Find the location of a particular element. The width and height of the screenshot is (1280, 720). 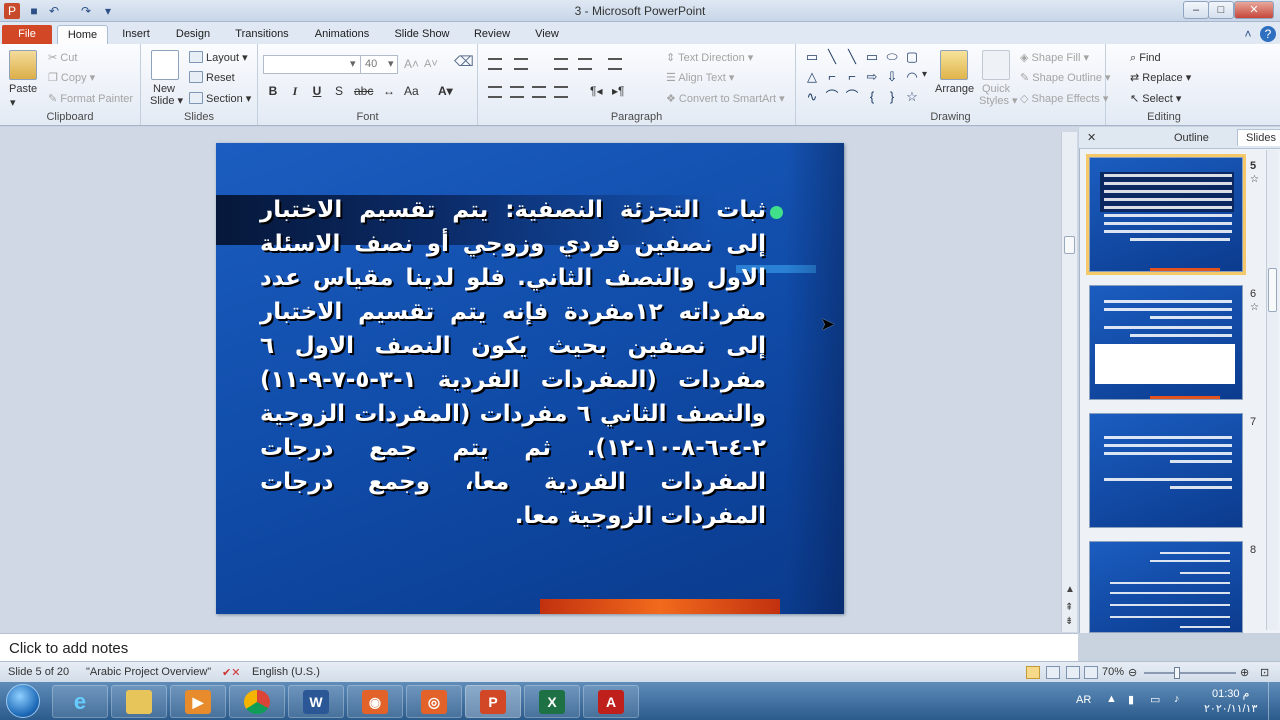

font-name-dropdown-icon: ▾ is located at coordinates (353, 64).